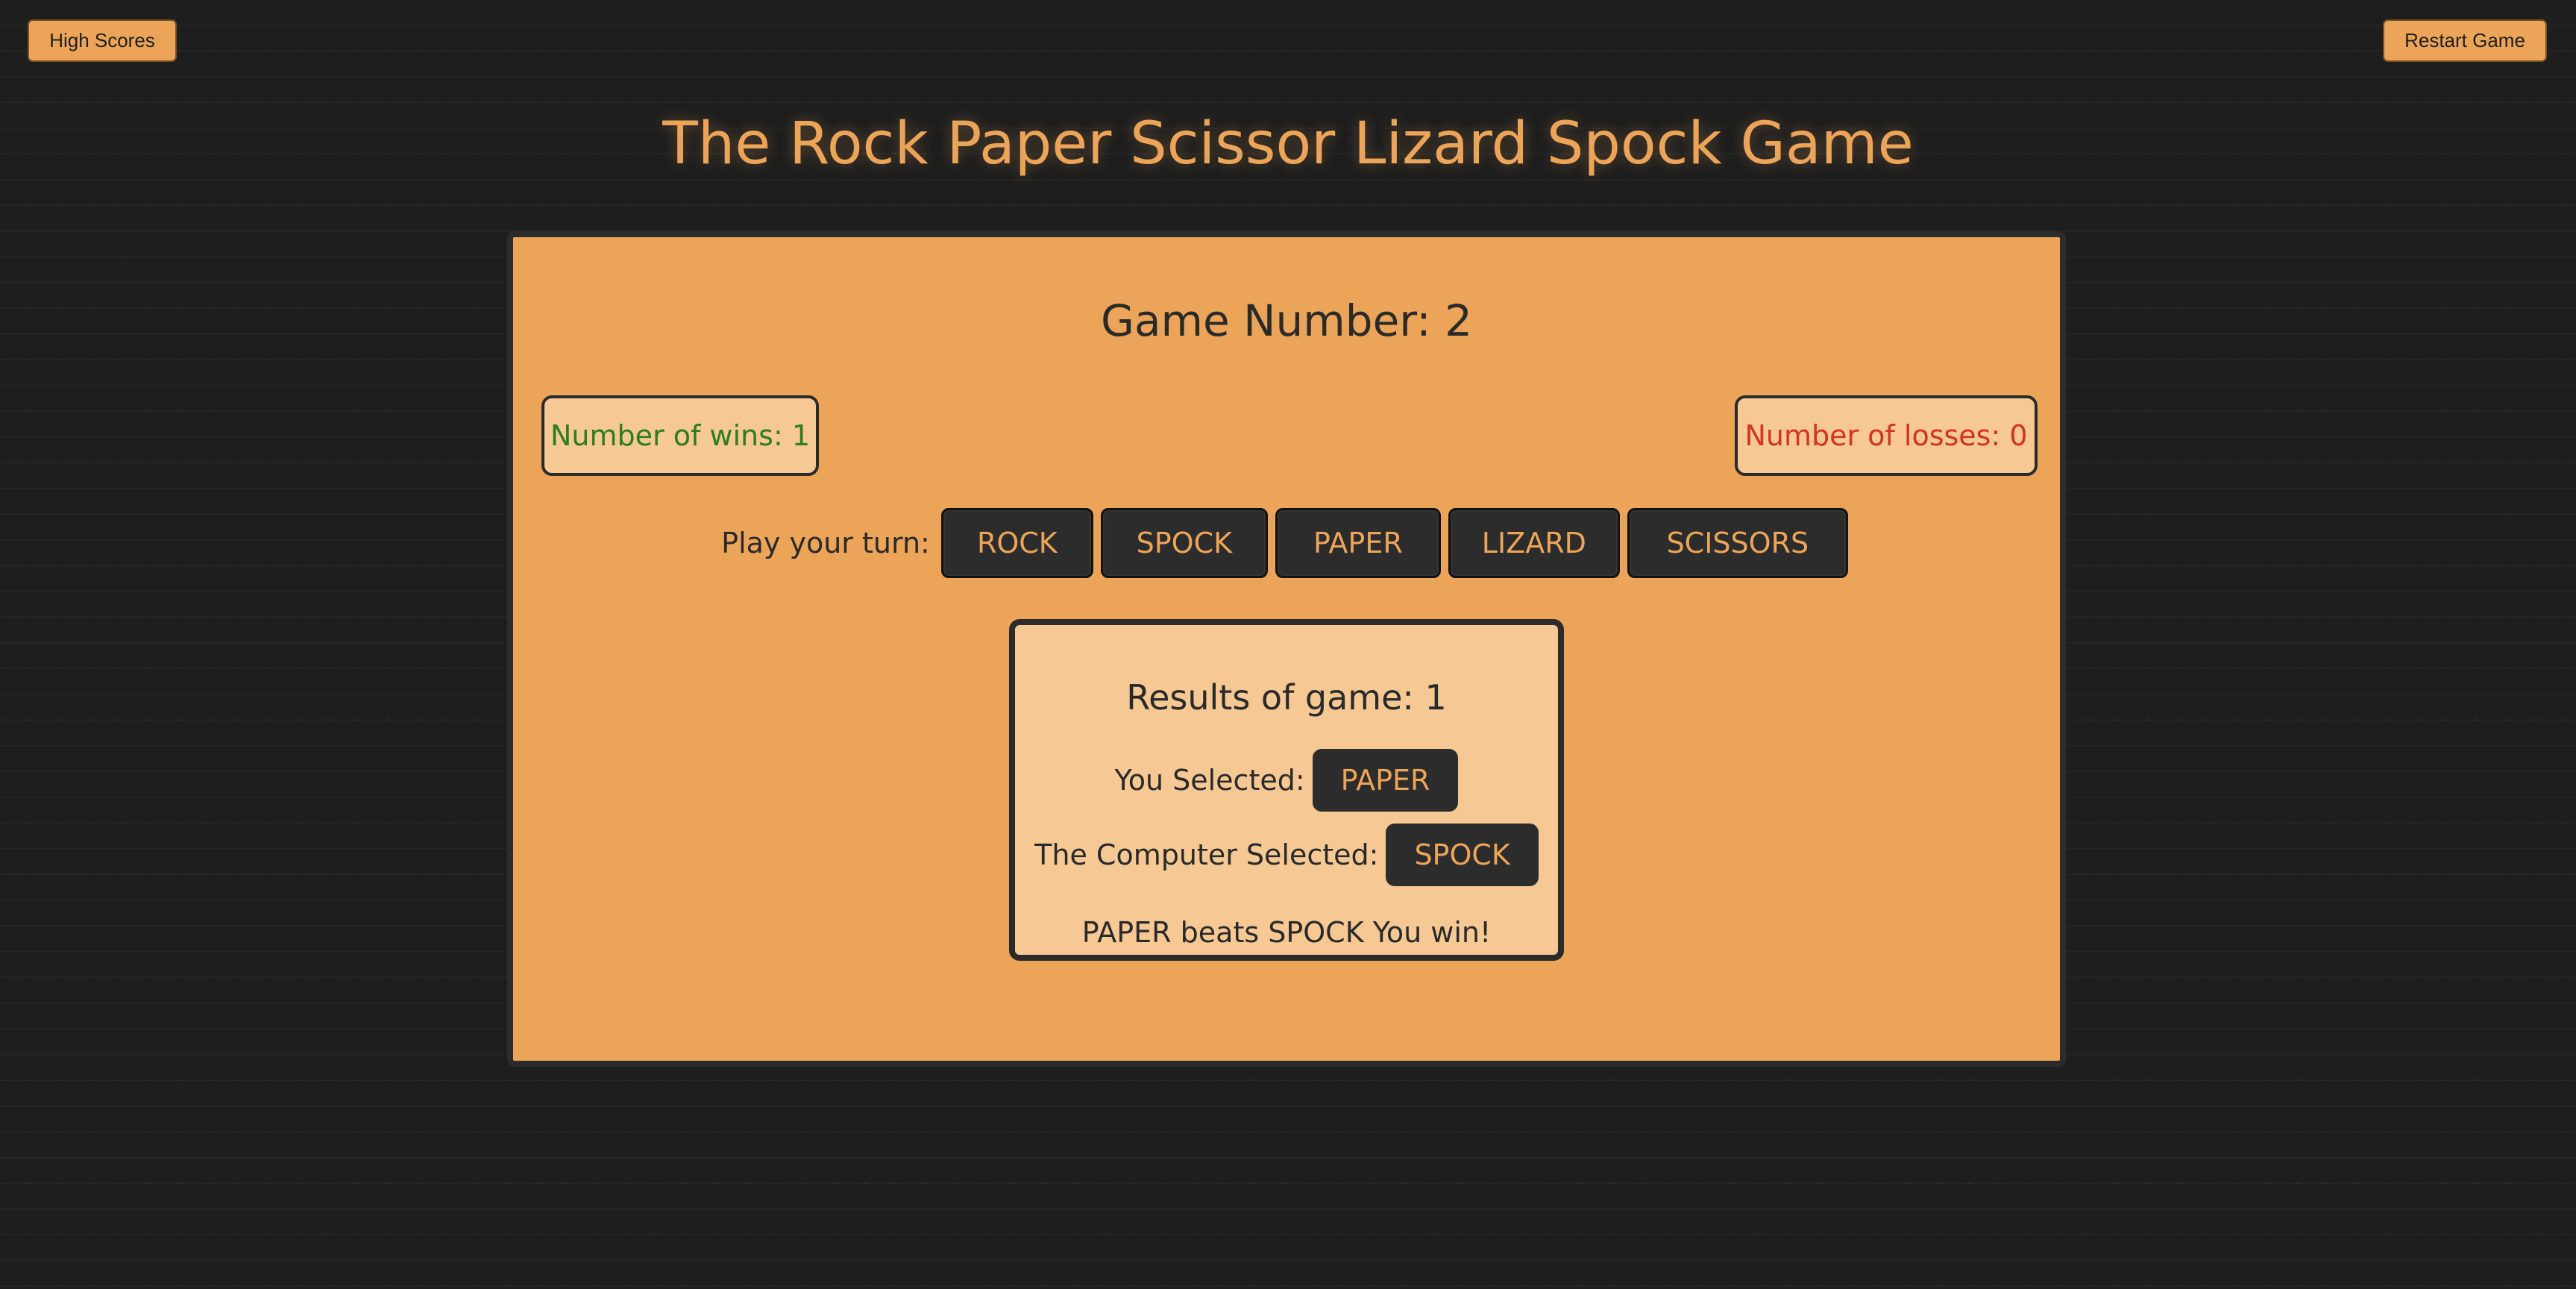 The width and height of the screenshot is (2576, 1289). Describe the element at coordinates (1288, 144) in the screenshot. I see `page-title: The Rock Paper Scissor Lizard Spock Game` at that location.